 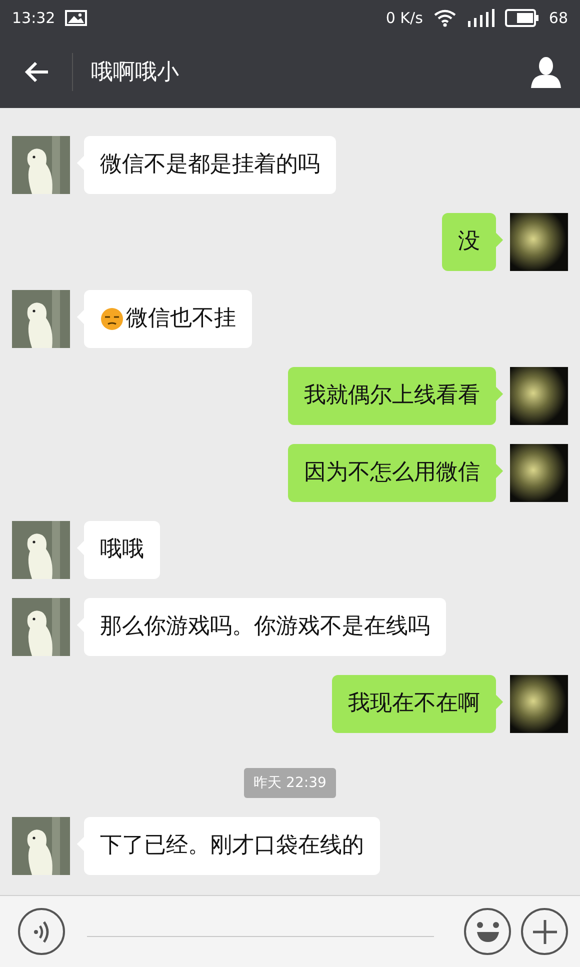 I want to click on voice-icon, so click(x=42, y=931).